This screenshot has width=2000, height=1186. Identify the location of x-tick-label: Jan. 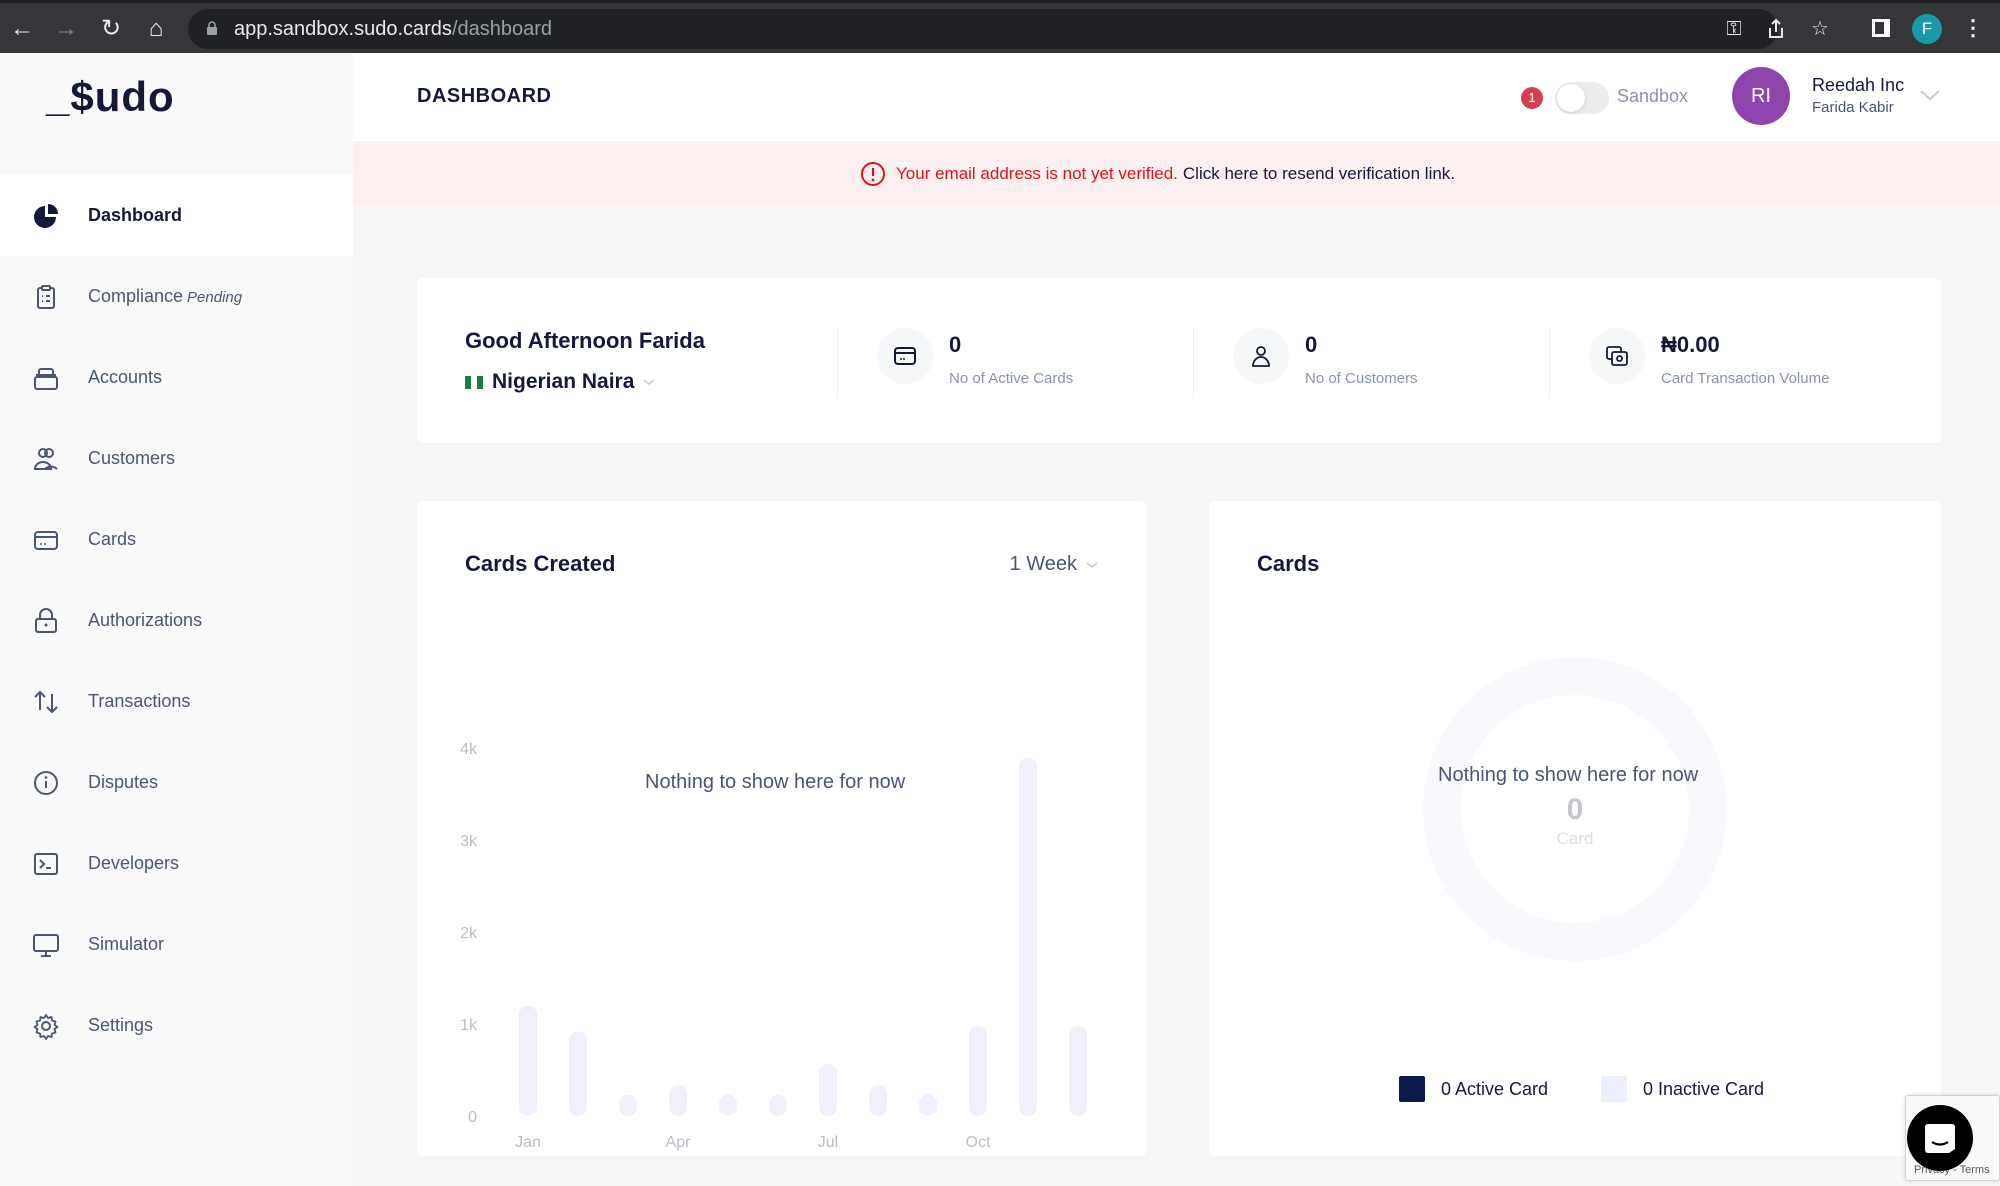
(528, 1142).